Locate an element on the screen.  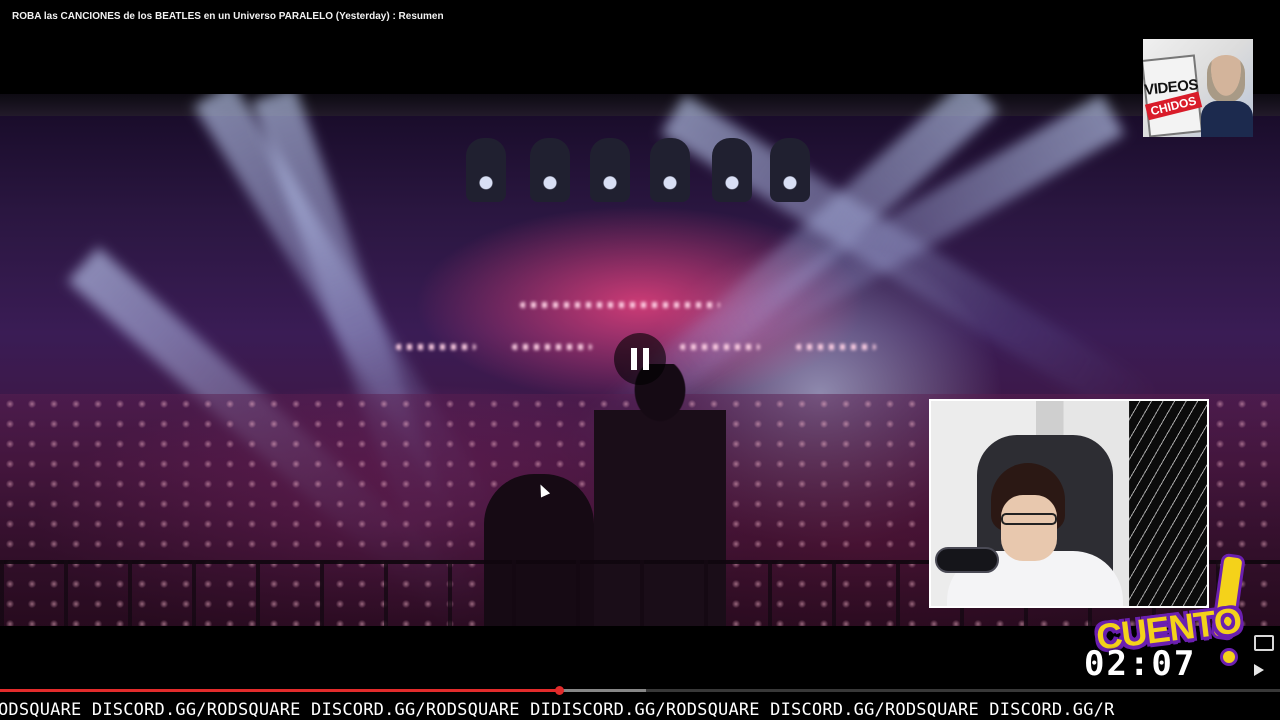
microphone is located at coordinates (967, 560).